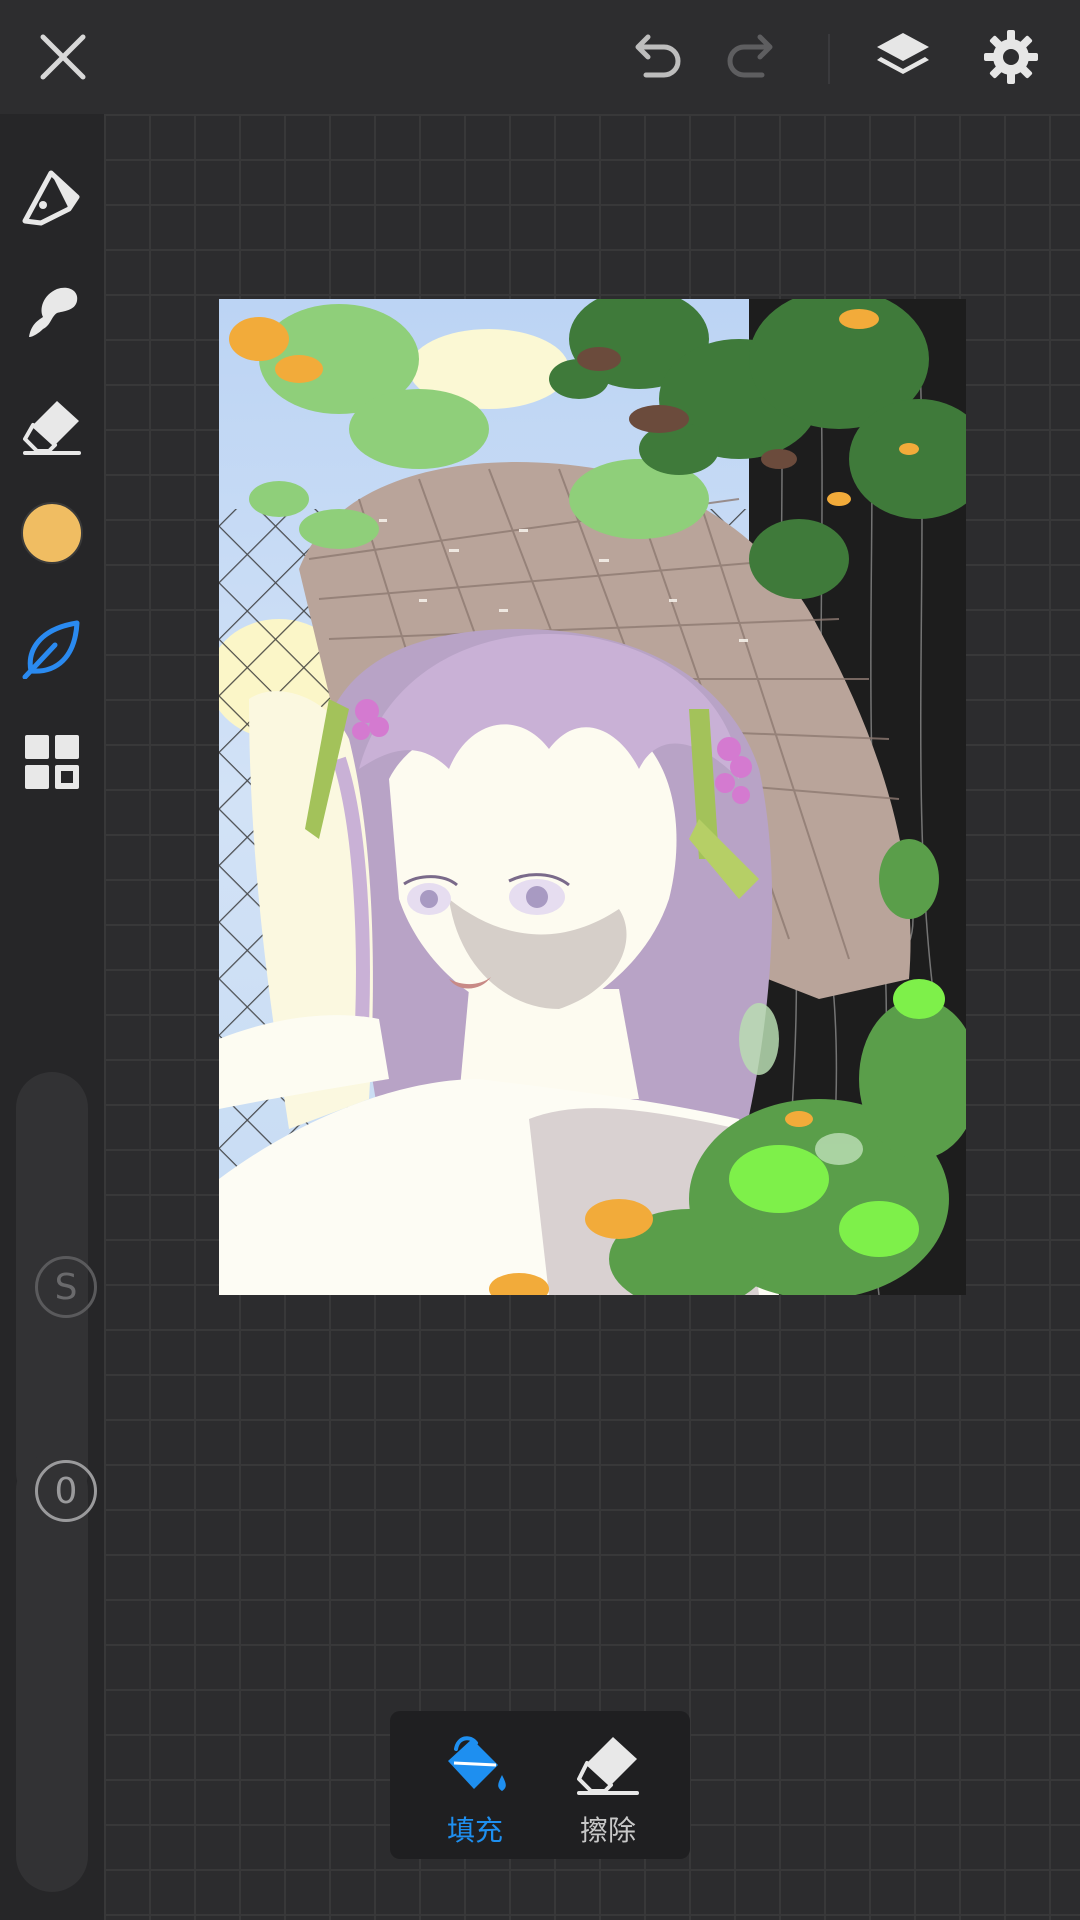  I want to click on erase-tool-button: 擦除, so click(608, 1785).